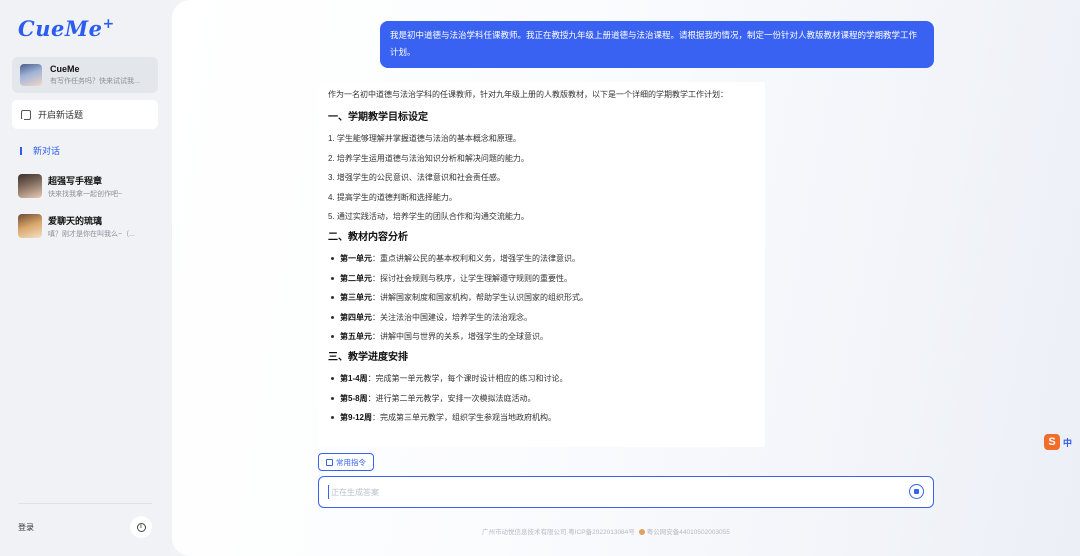  What do you see at coordinates (1068, 442) in the screenshot?
I see `ime-mode: 中` at bounding box center [1068, 442].